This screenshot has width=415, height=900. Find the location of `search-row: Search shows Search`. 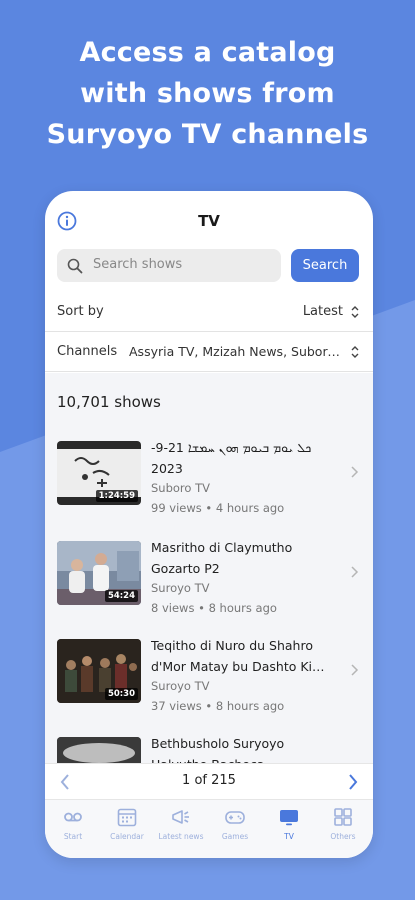

search-row: Search shows Search is located at coordinates (208, 266).